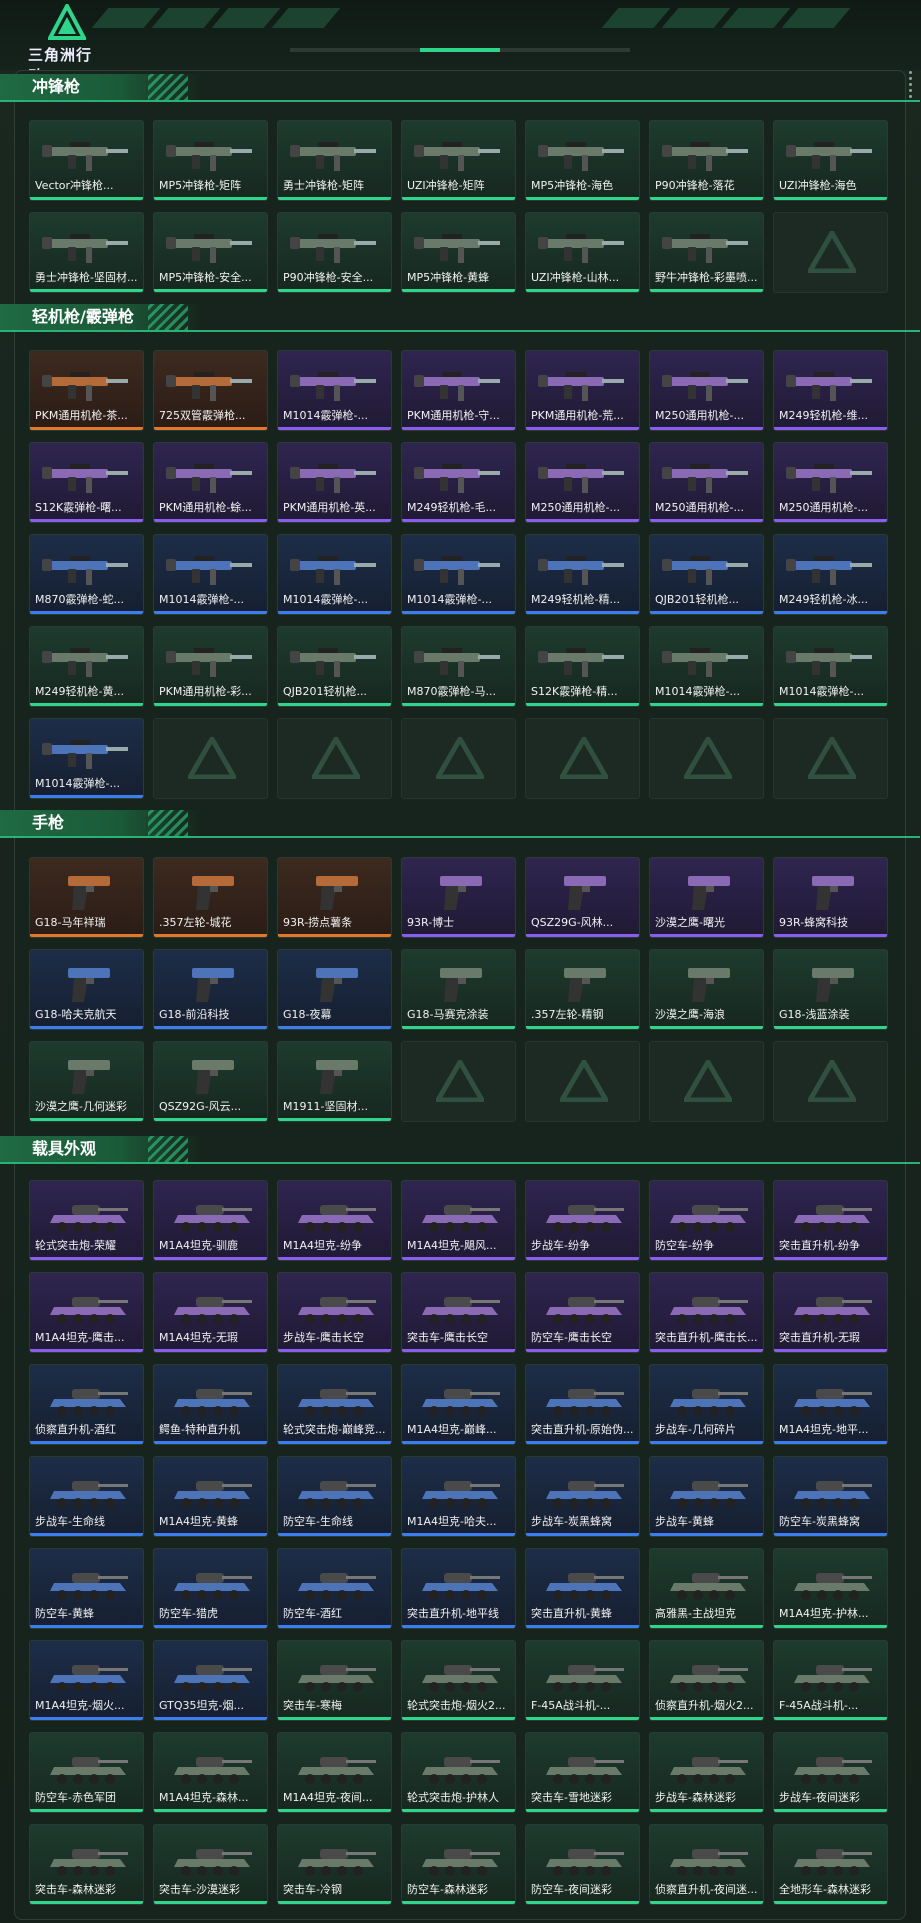 The width and height of the screenshot is (921, 1923). I want to click on item-card: 防空车-炭黑蜂窝, so click(830, 1496).